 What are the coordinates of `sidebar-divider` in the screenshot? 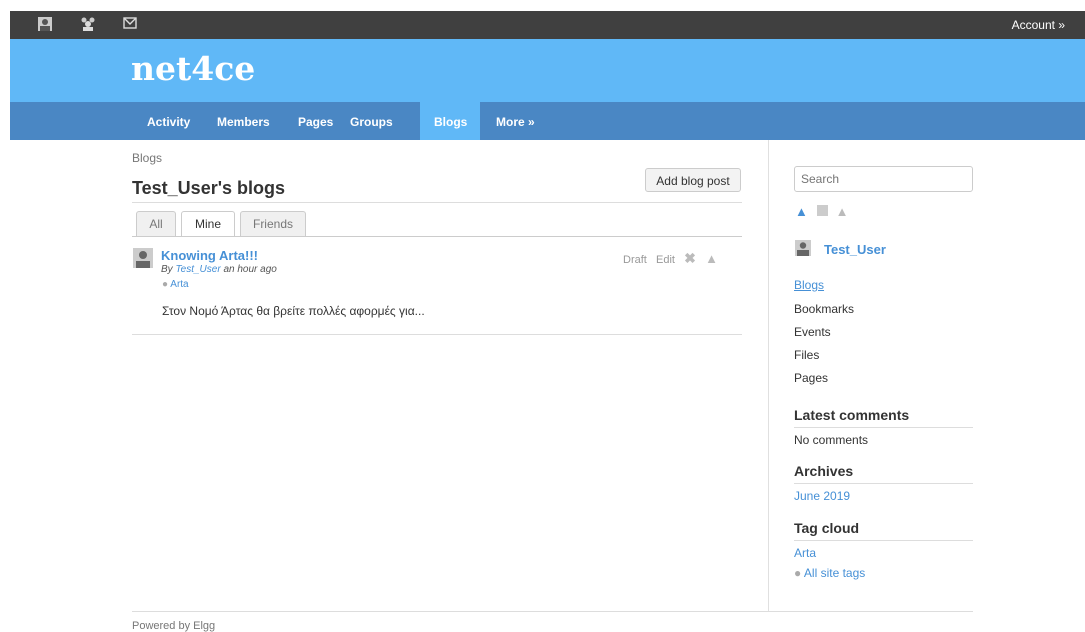 It's located at (768, 376).